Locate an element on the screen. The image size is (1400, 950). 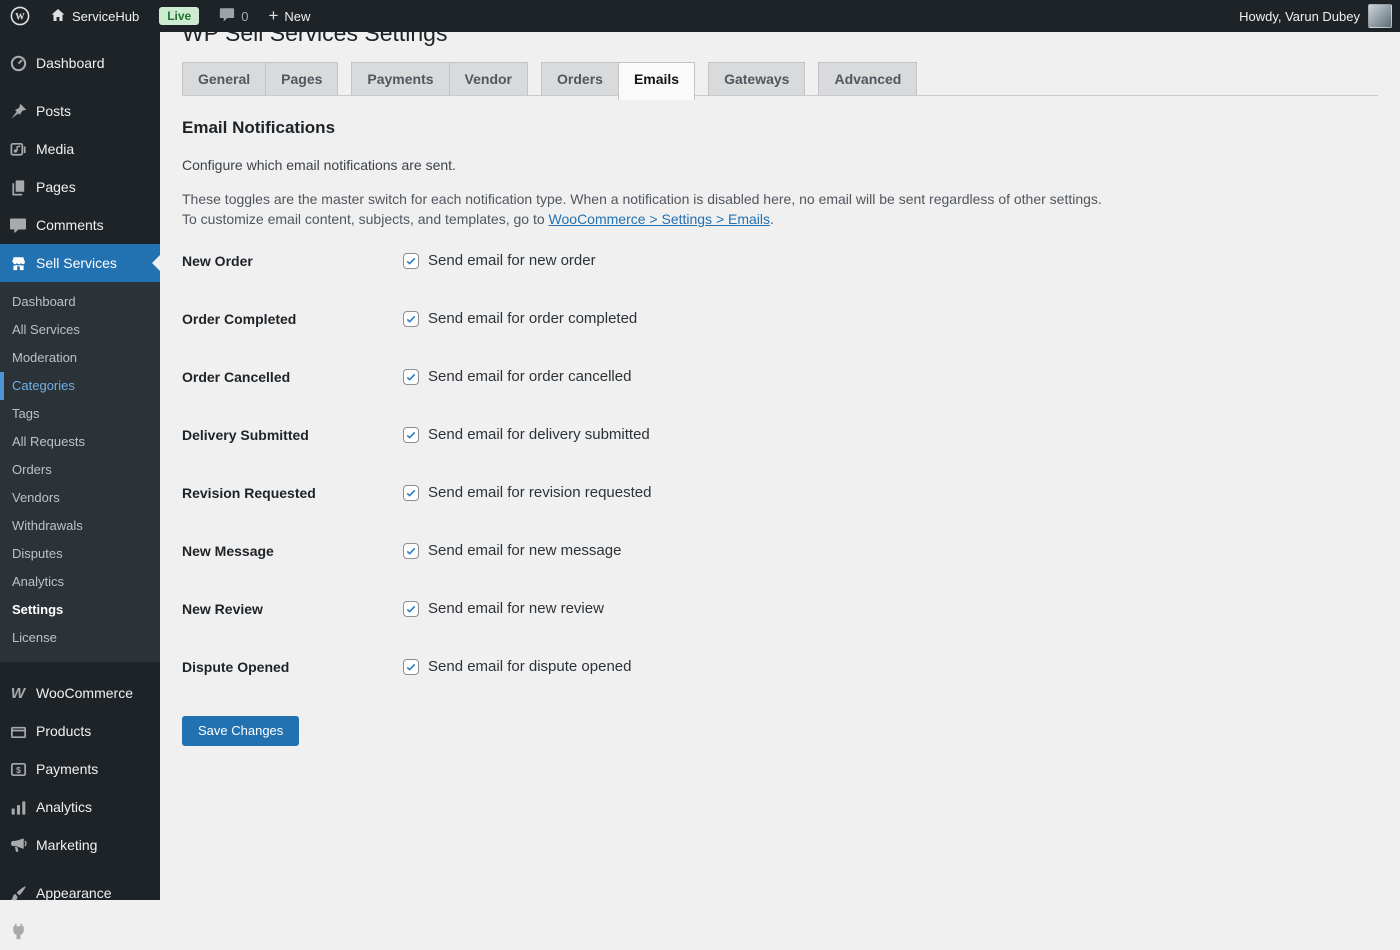
submenu-item-settings: Settings is located at coordinates (80, 610).